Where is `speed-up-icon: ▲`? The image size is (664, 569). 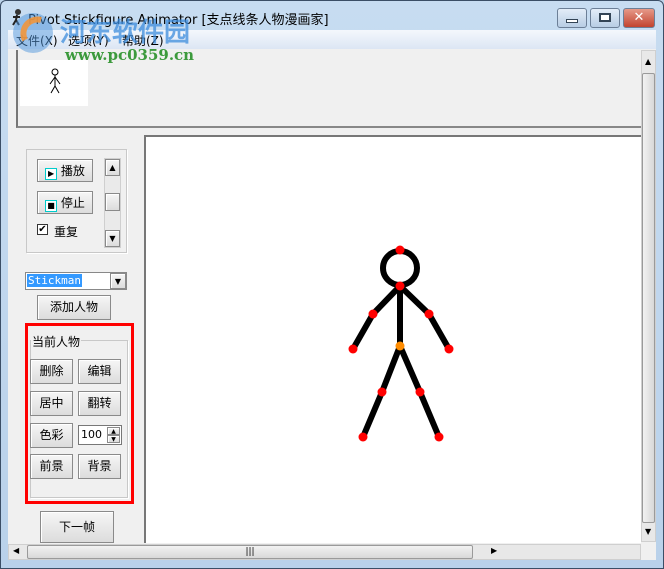 speed-up-icon: ▲ is located at coordinates (112, 167).